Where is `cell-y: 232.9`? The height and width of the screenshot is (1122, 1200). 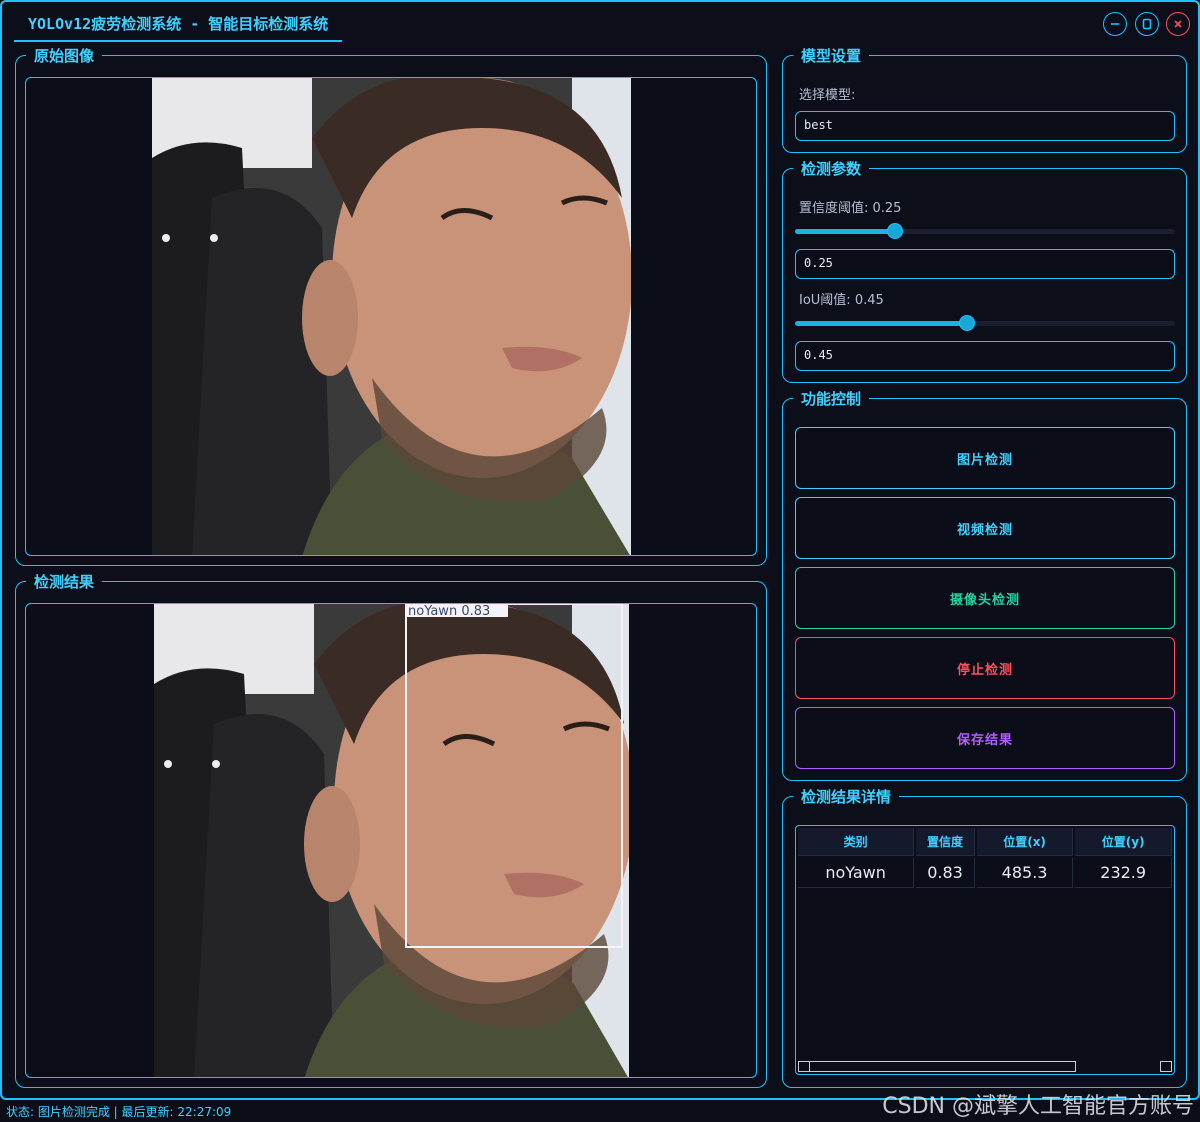 cell-y: 232.9 is located at coordinates (1123, 873).